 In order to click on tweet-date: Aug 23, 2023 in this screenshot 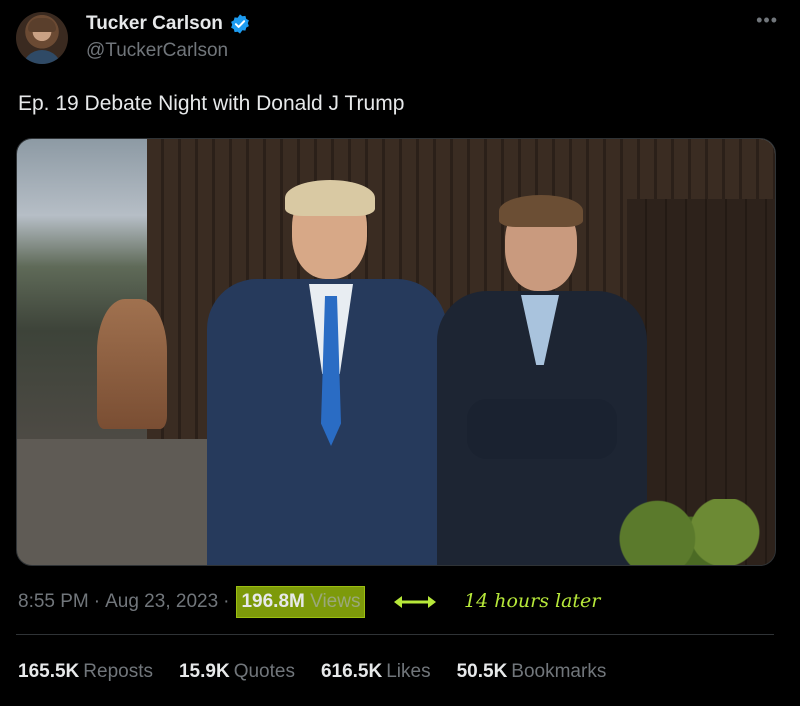, I will do `click(161, 602)`.